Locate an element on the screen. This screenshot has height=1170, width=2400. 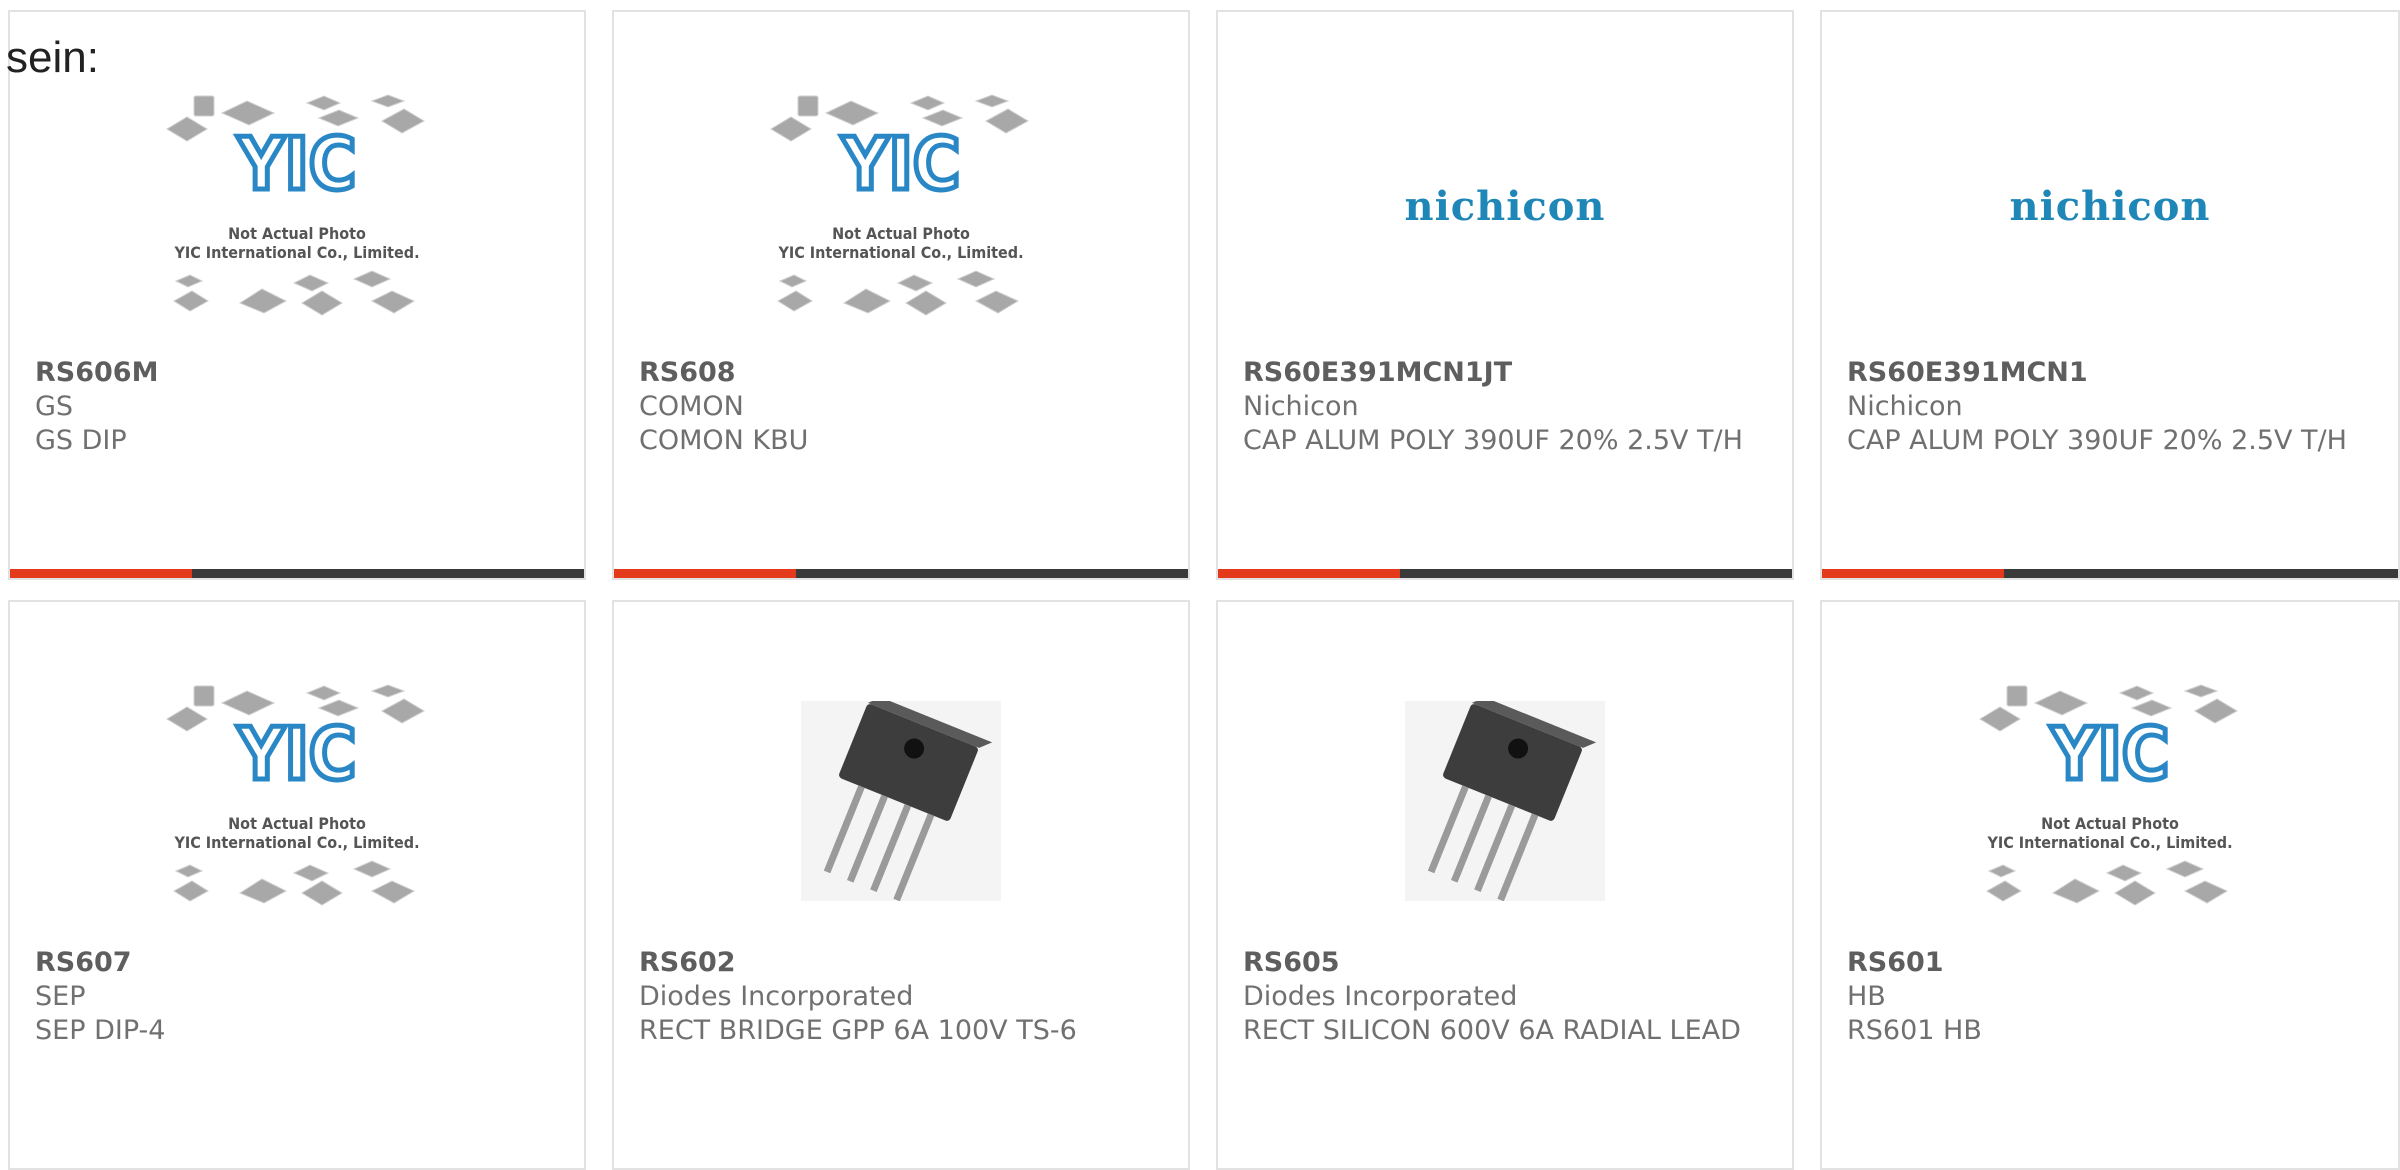
part-number-link: RS606M is located at coordinates (299, 373).